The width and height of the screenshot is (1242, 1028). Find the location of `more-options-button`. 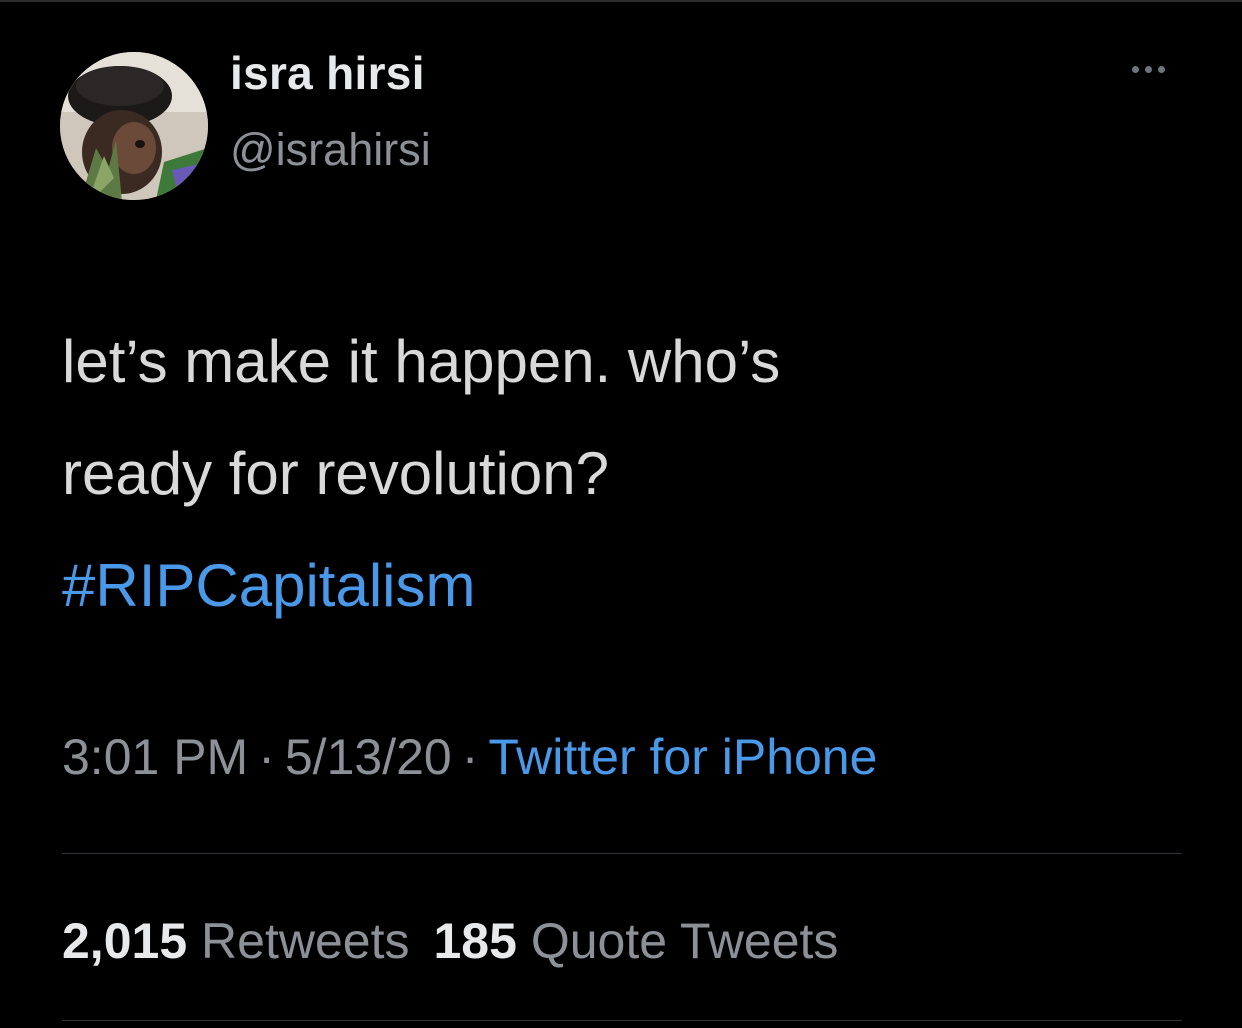

more-options-button is located at coordinates (1148, 69).